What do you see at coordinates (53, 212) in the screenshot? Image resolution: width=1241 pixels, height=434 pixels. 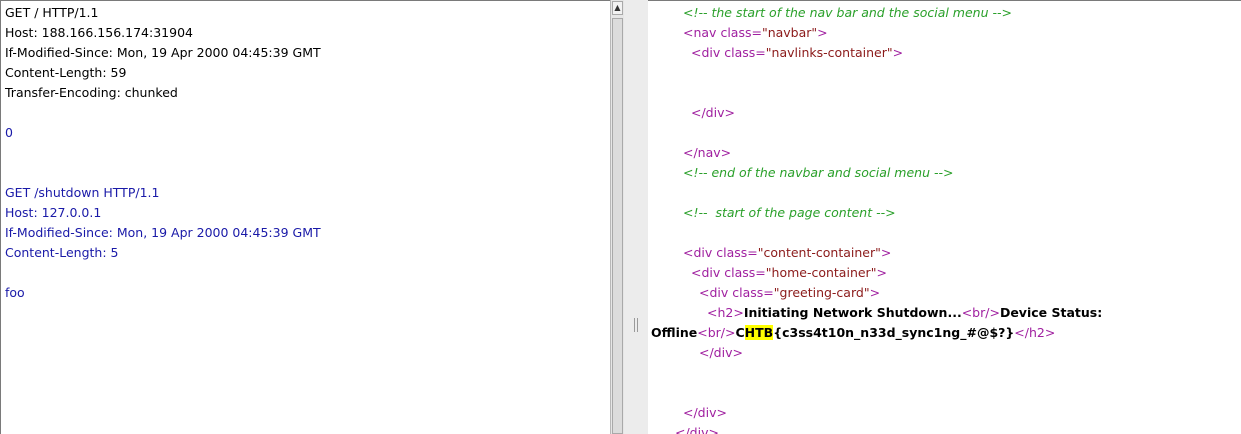 I see `request-line: Host: 127.0.0.1` at bounding box center [53, 212].